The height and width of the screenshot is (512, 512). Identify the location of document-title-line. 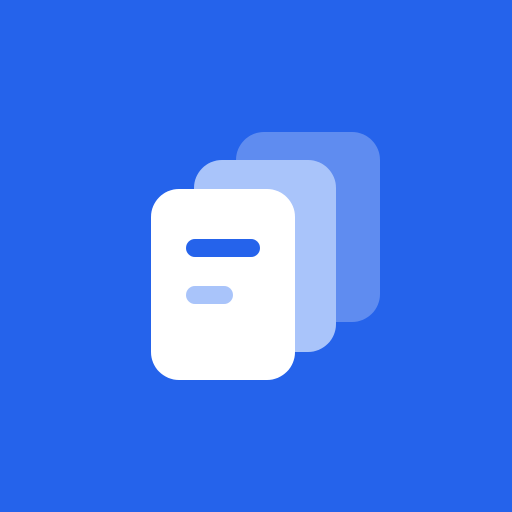
(223, 248).